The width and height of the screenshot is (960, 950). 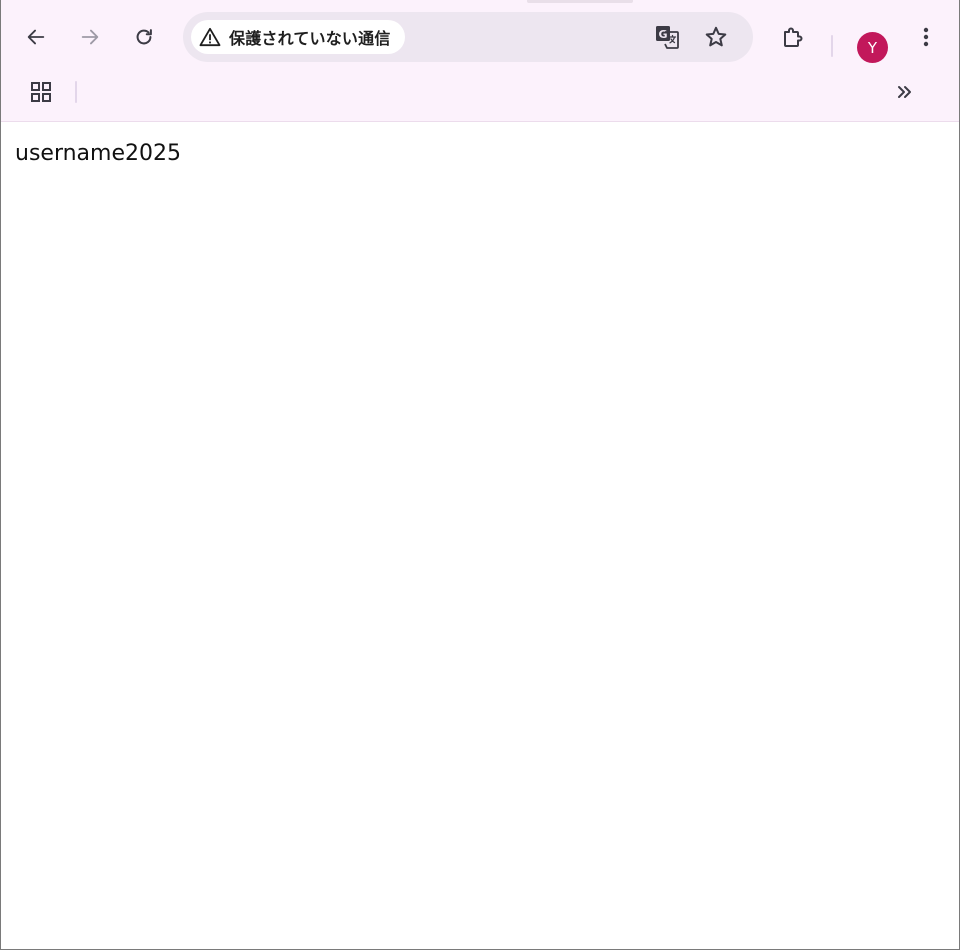 I want to click on svg-text: G, so click(x=662, y=34).